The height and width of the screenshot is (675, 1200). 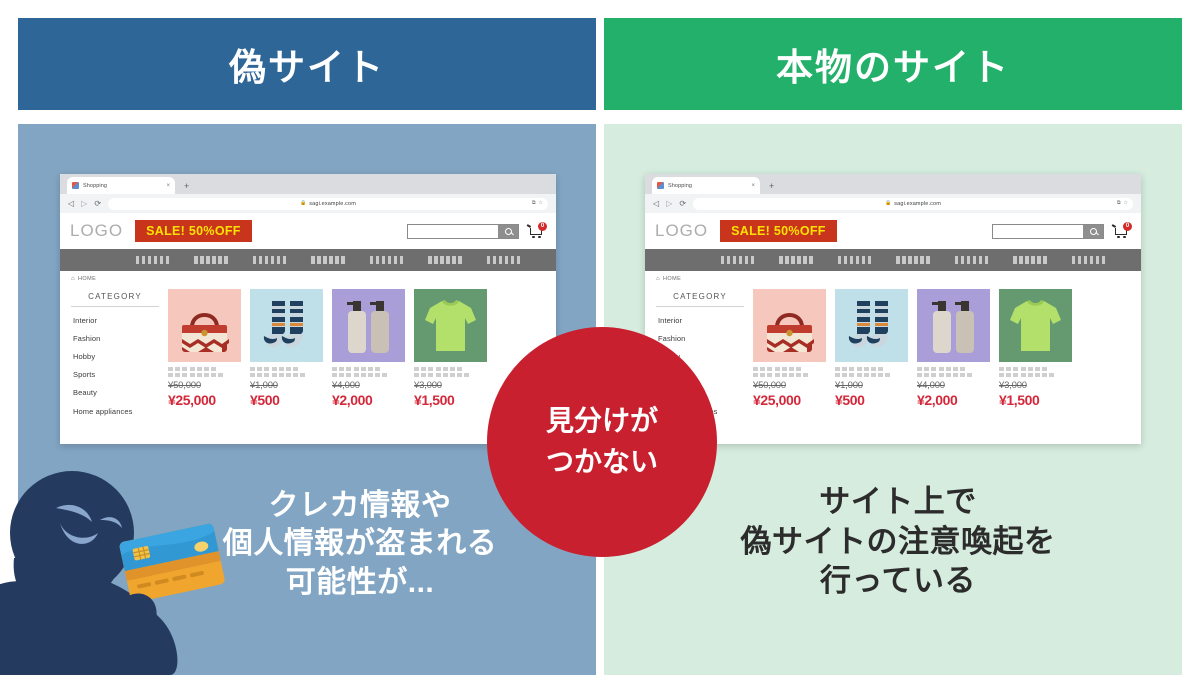 I want to click on product-old-price: ¥4,000, so click(x=931, y=386).